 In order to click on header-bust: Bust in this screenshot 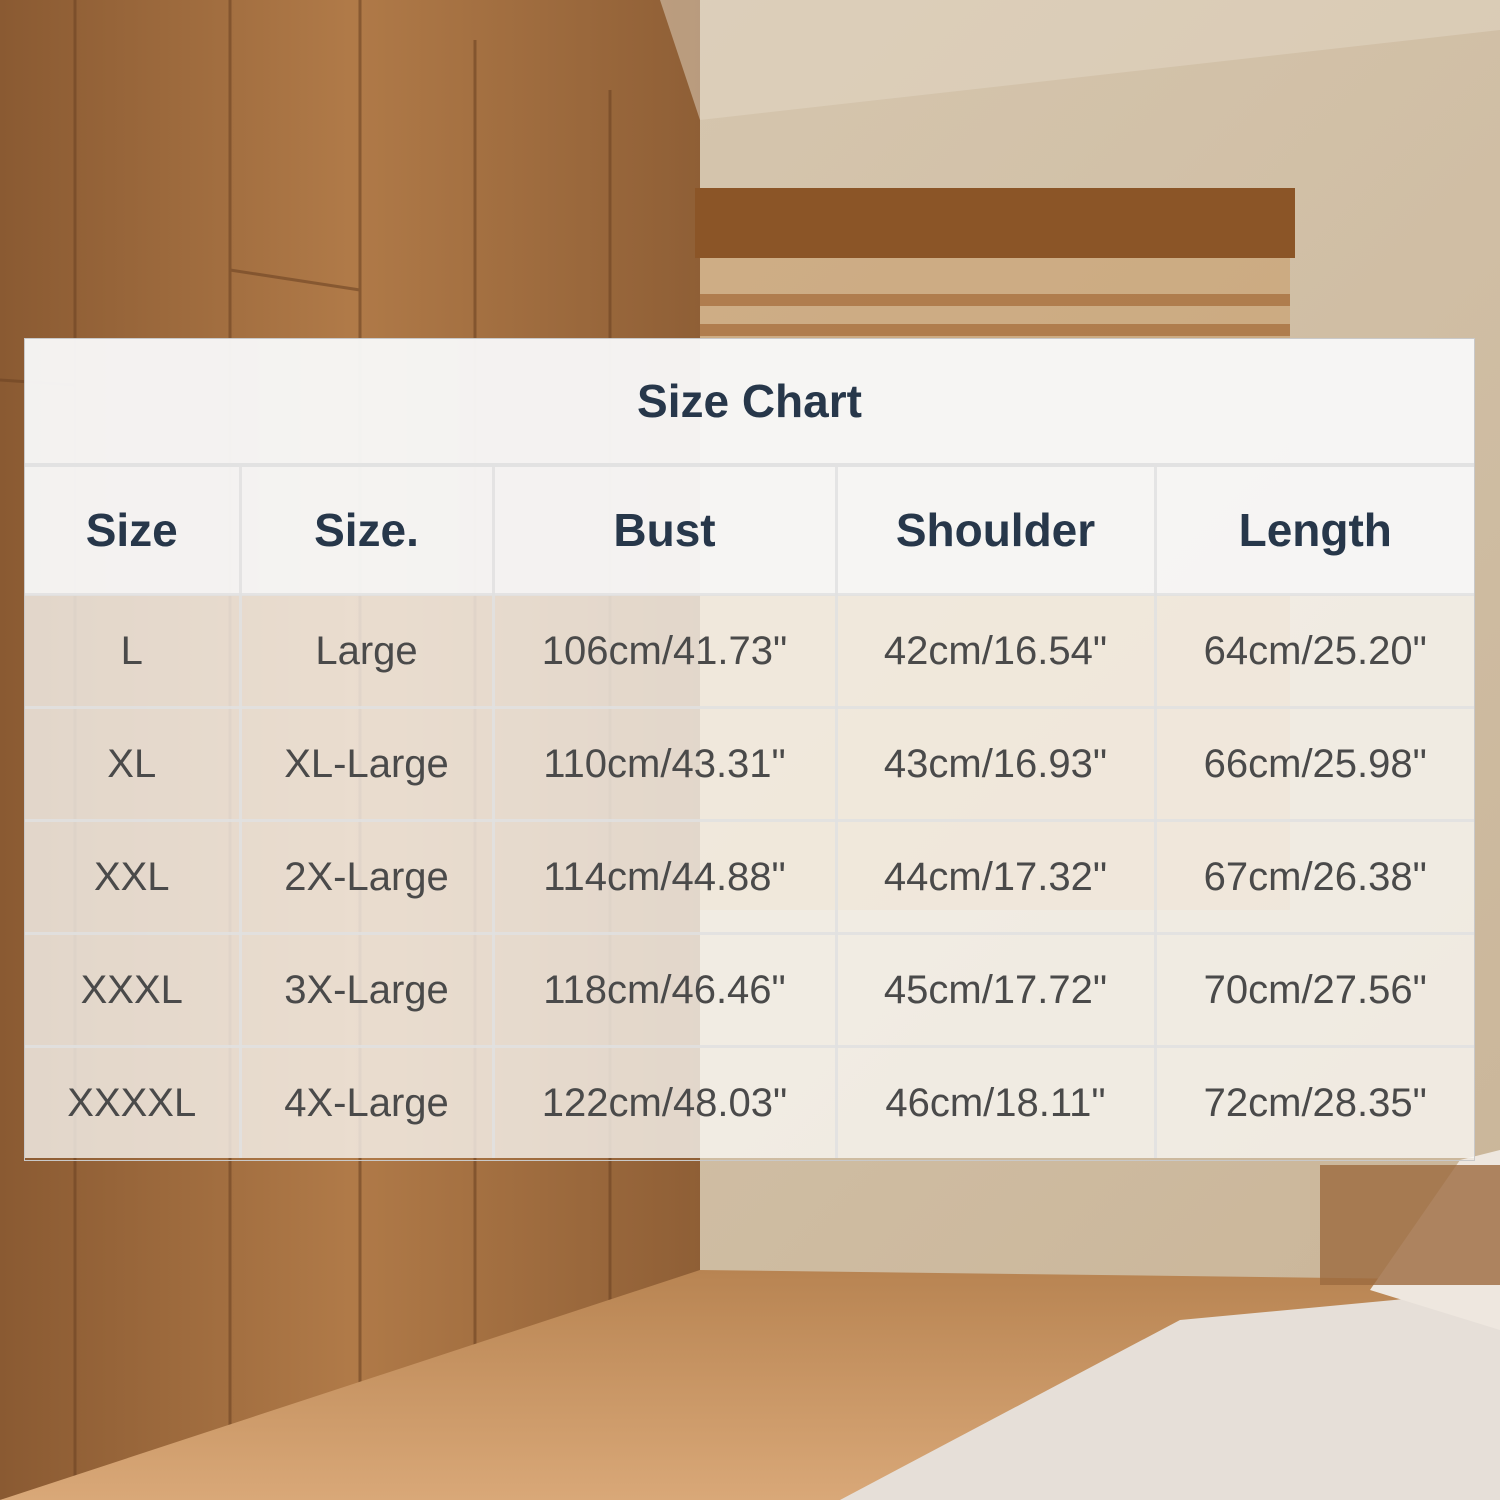, I will do `click(664, 531)`.